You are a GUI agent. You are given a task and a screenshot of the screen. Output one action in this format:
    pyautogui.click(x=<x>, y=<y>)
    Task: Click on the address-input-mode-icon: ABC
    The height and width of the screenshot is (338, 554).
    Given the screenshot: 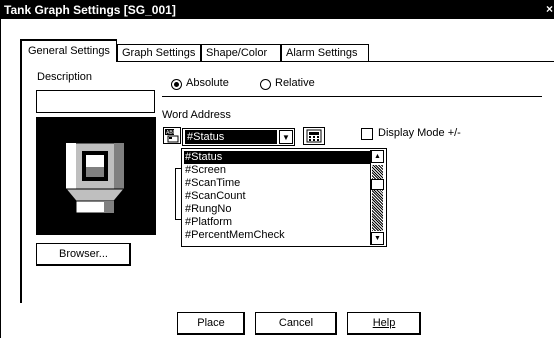 What is the action you would take?
    pyautogui.click(x=172, y=135)
    